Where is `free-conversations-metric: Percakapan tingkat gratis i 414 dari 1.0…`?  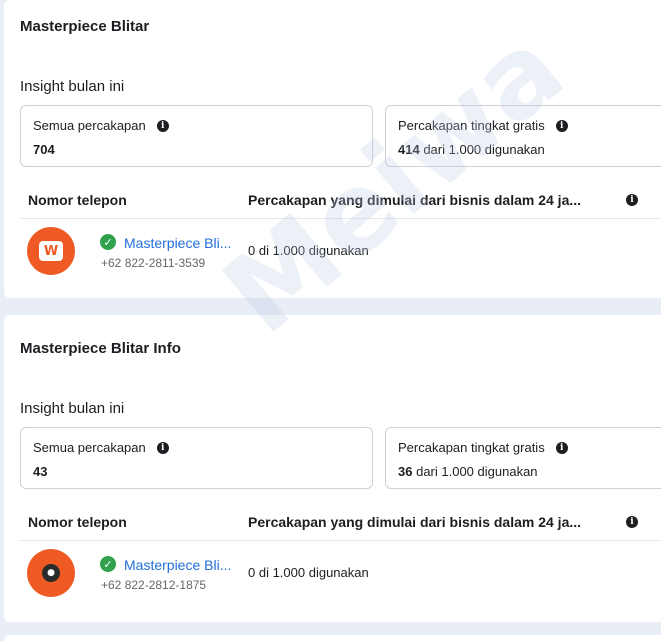
free-conversations-metric: Percakapan tingkat gratis i 414 dari 1.0… is located at coordinates (523, 136).